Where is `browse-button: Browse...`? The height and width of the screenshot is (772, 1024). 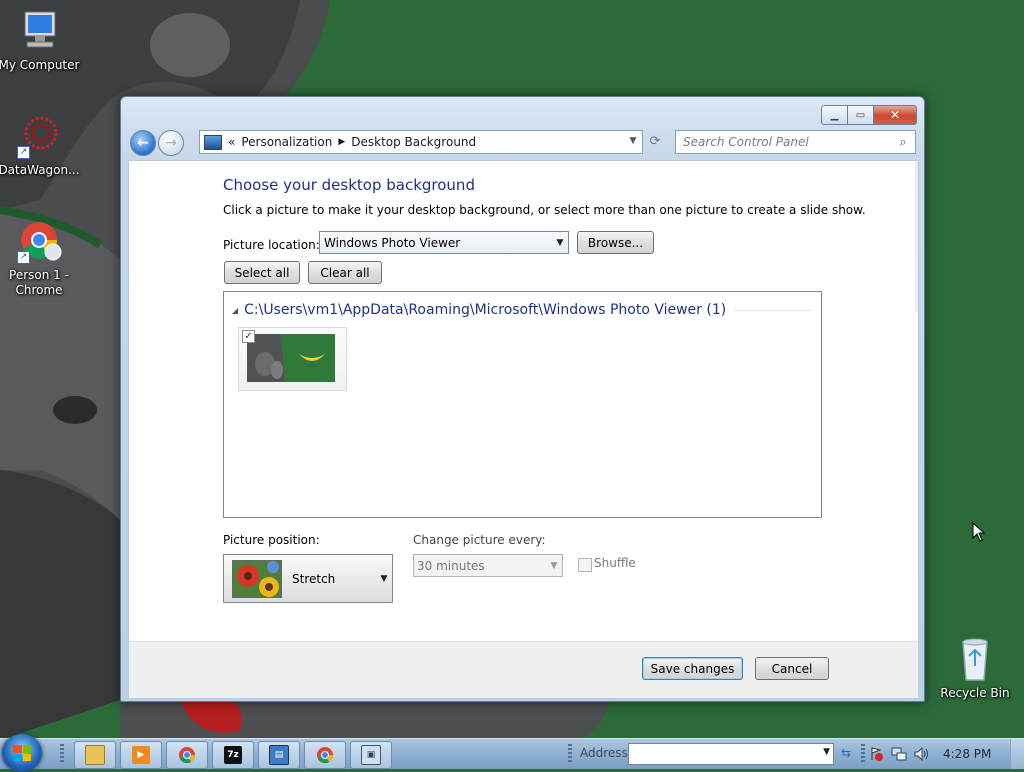
browse-button: Browse... is located at coordinates (615, 242).